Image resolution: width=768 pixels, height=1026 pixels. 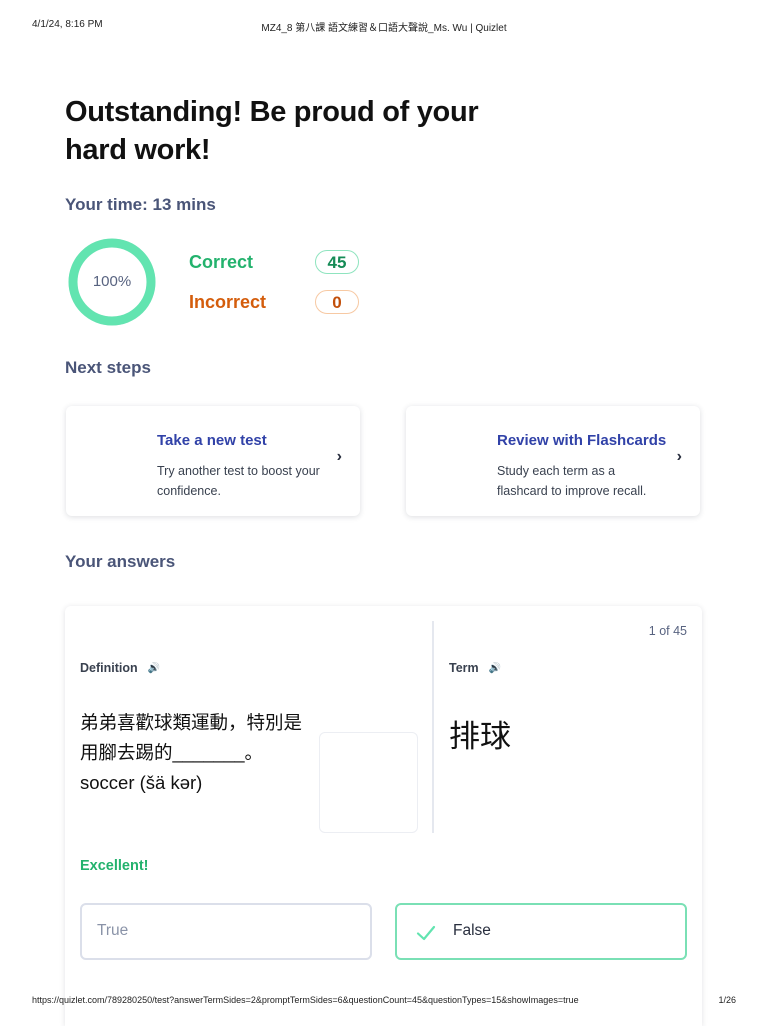 What do you see at coordinates (426, 933) in the screenshot?
I see `check-icon` at bounding box center [426, 933].